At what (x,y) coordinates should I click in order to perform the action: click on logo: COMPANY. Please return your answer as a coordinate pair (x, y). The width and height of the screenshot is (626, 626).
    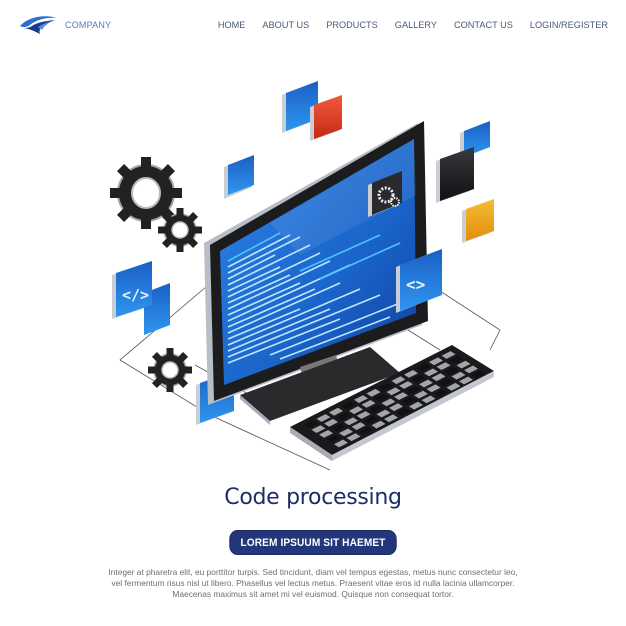
    Looking at the image, I should click on (64, 25).